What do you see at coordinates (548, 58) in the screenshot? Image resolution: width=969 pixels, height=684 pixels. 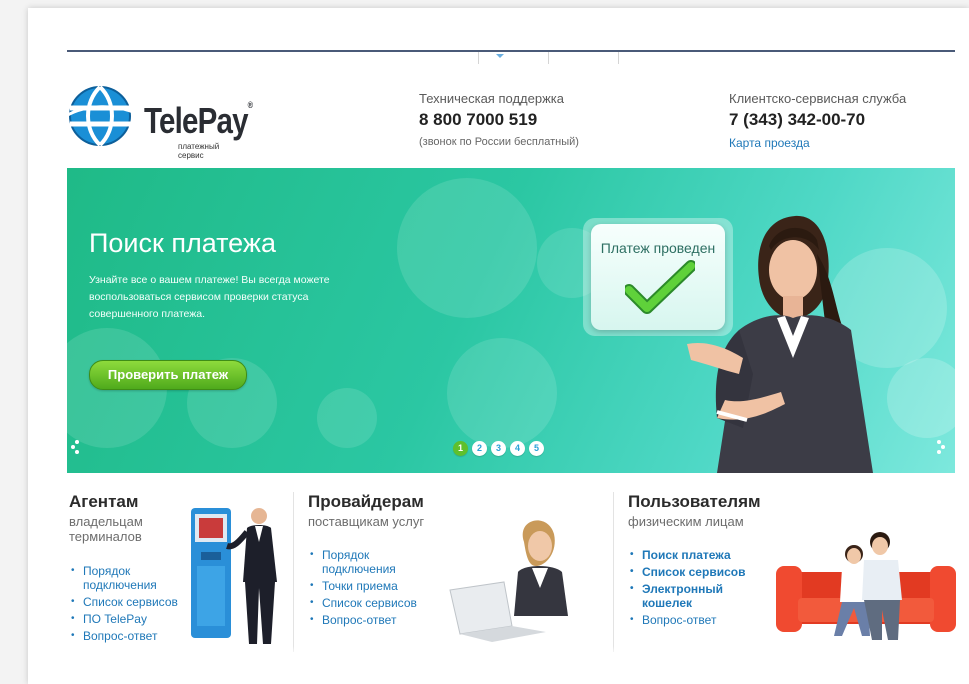 I see `top-nav` at bounding box center [548, 58].